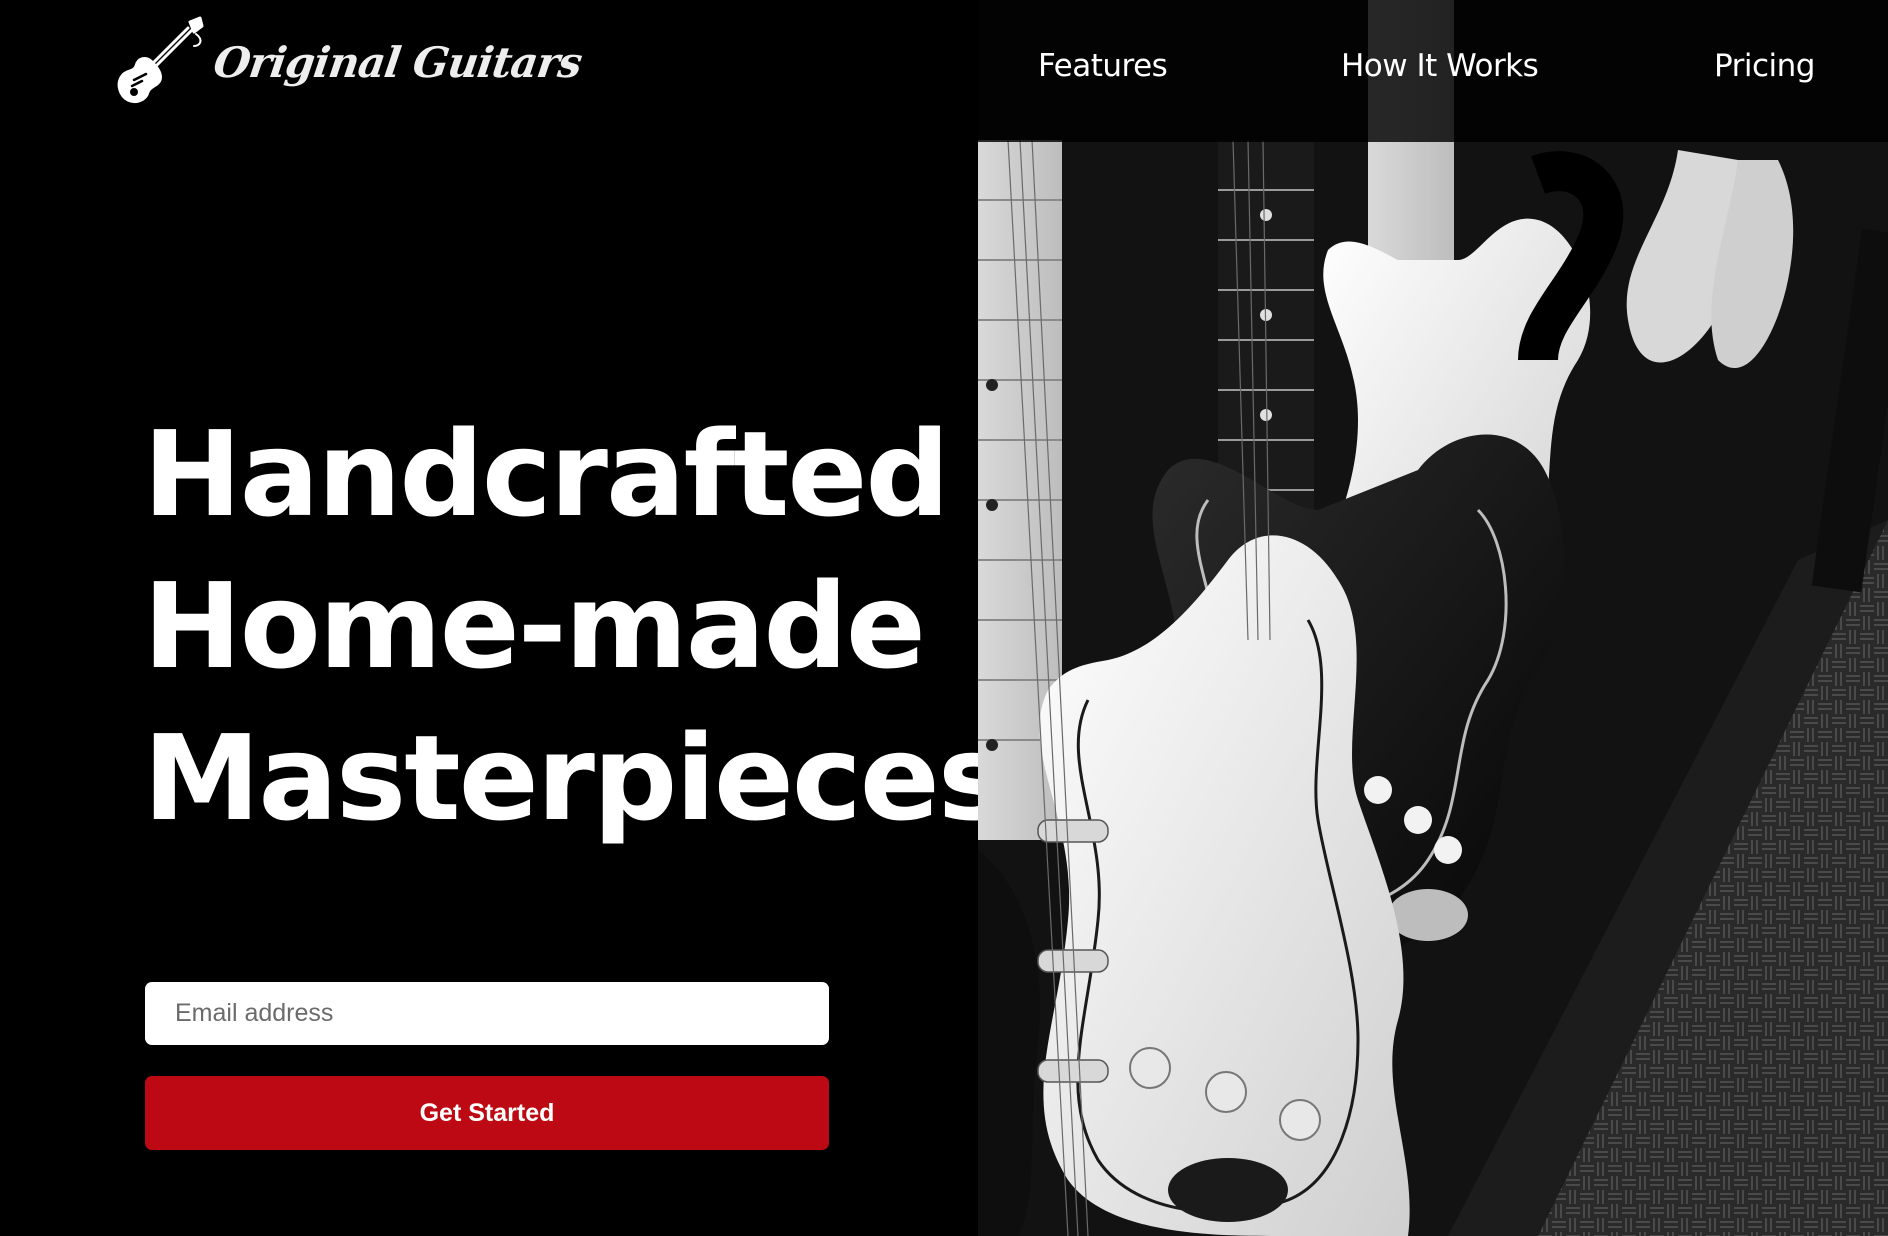 The height and width of the screenshot is (1236, 1888). What do you see at coordinates (160, 60) in the screenshot?
I see `electric-guitar-icon` at bounding box center [160, 60].